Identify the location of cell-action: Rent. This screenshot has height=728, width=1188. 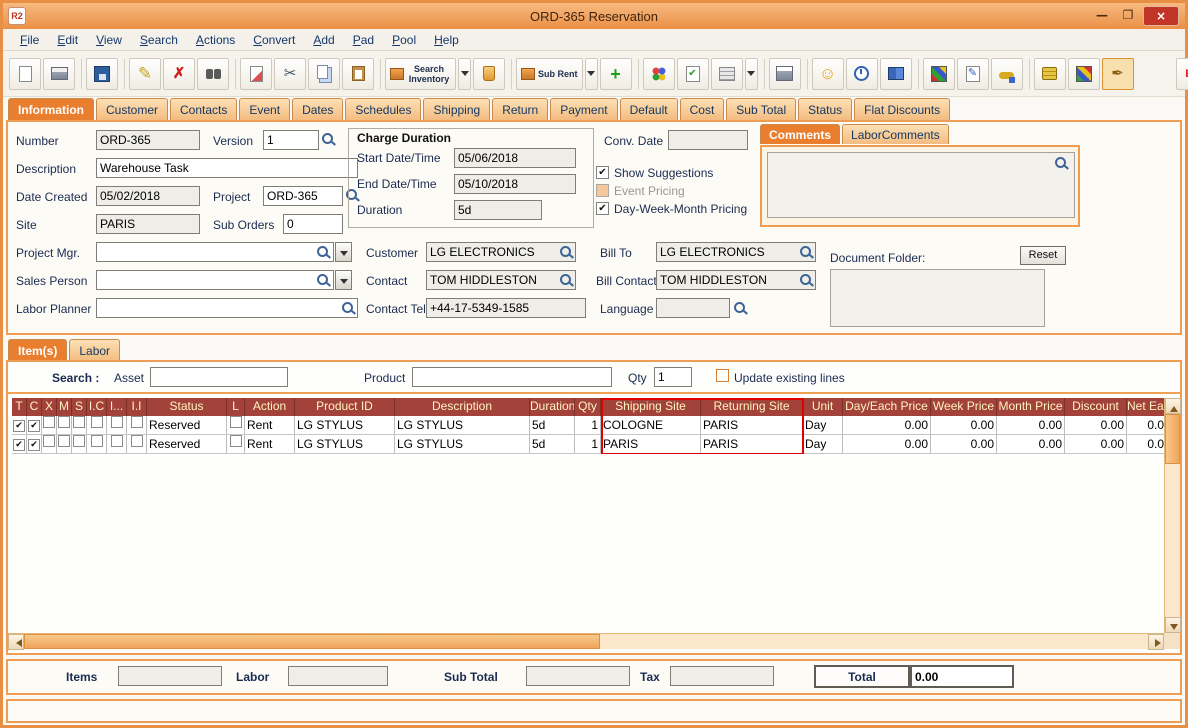
(270, 425).